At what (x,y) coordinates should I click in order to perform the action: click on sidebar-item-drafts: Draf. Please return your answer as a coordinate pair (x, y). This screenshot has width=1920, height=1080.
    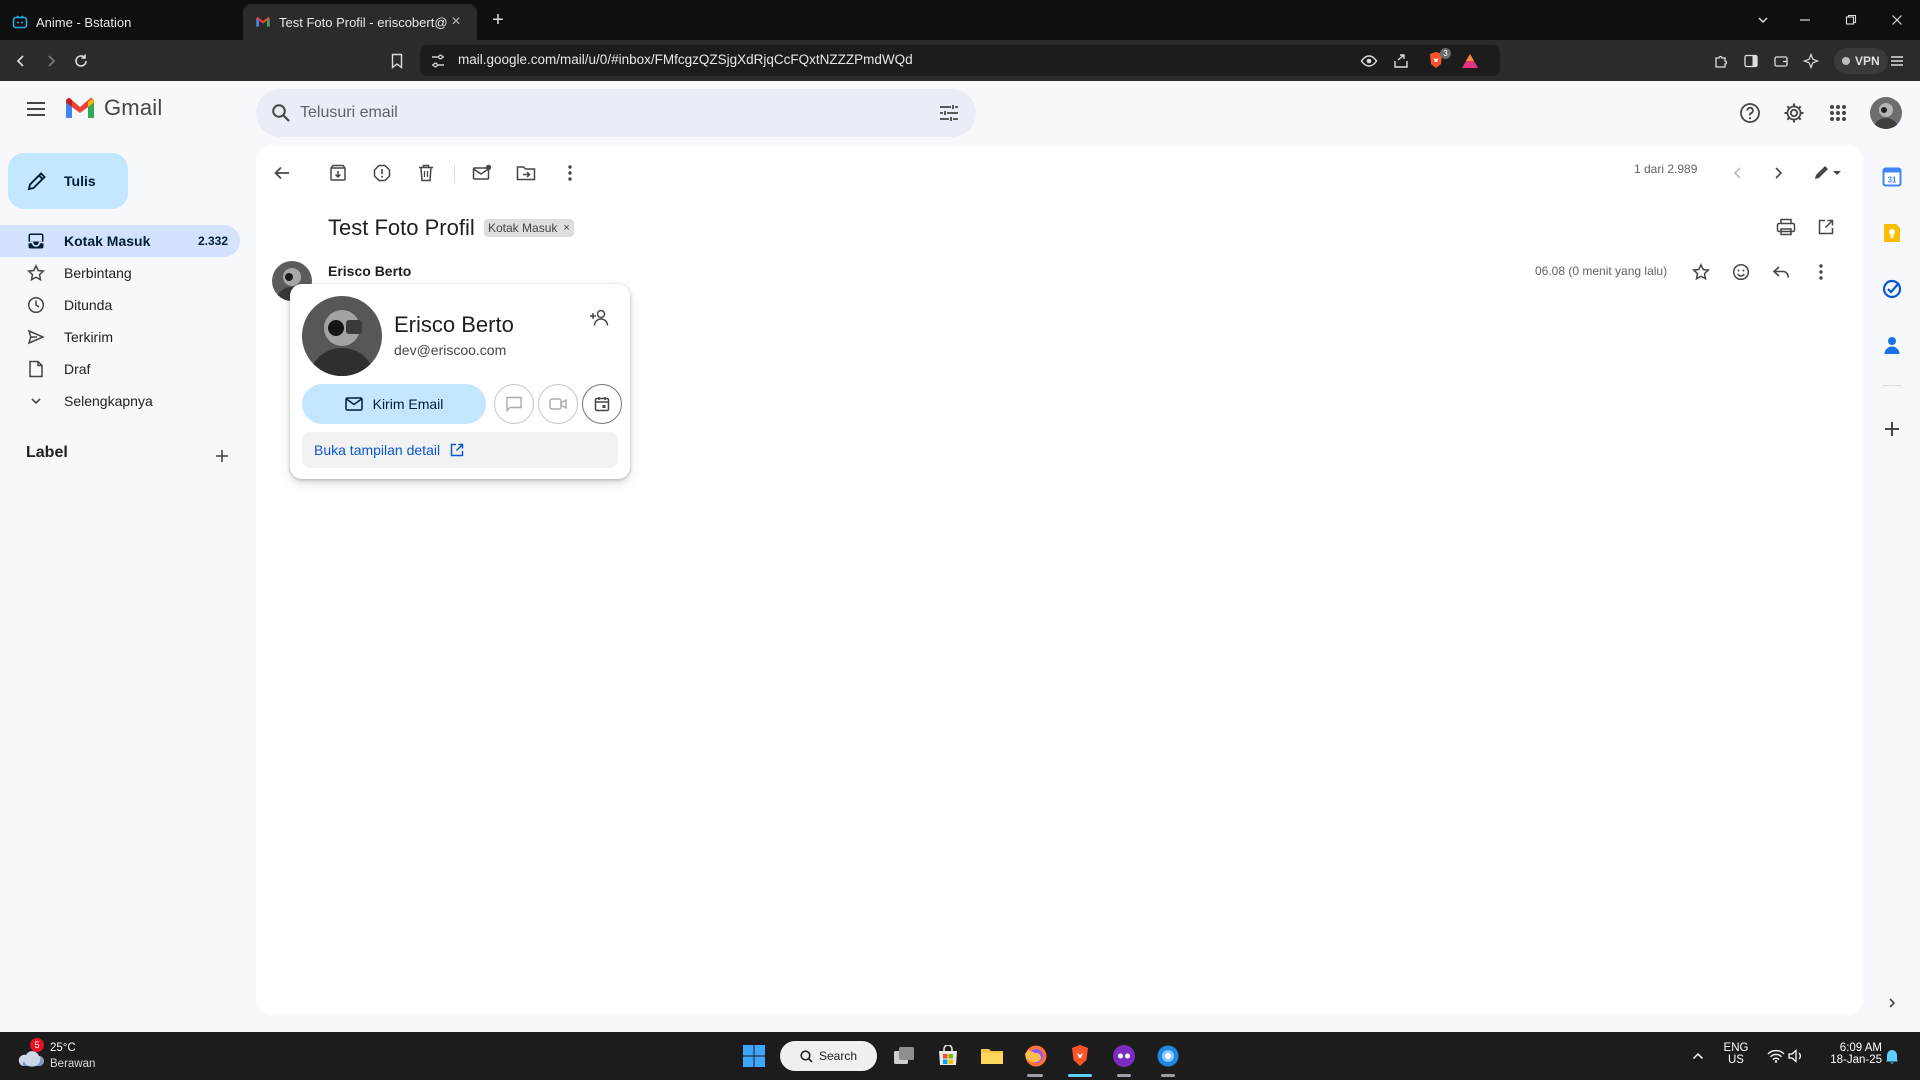
    Looking at the image, I should click on (120, 369).